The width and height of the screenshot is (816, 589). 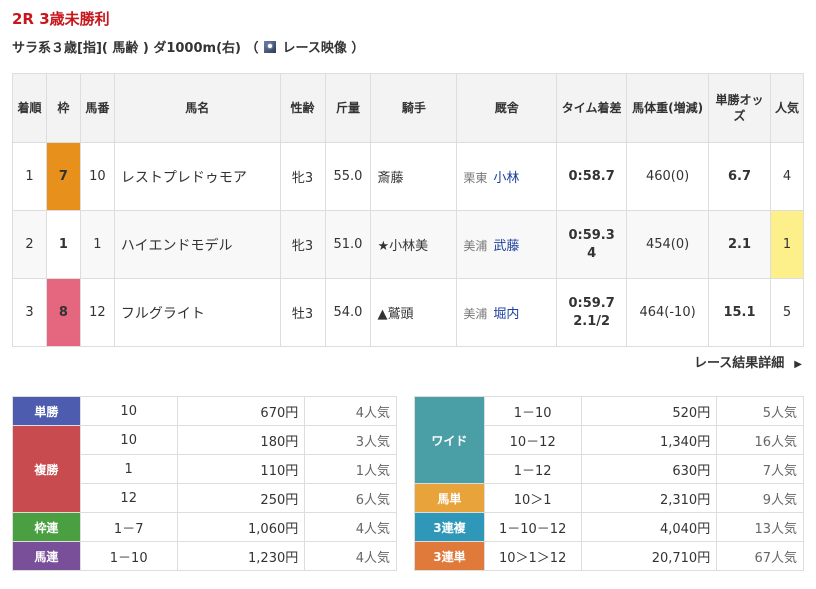 I want to click on race-conditions: サラ系３歳[指]( 馬齢 ) ダ1000m(右) （ レース映像 ）, so click(x=188, y=46).